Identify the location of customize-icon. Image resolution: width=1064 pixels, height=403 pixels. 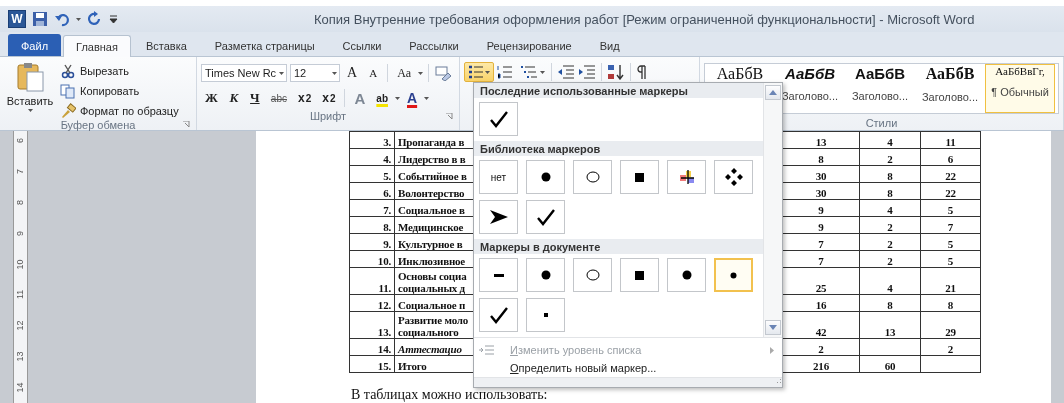
(113, 19).